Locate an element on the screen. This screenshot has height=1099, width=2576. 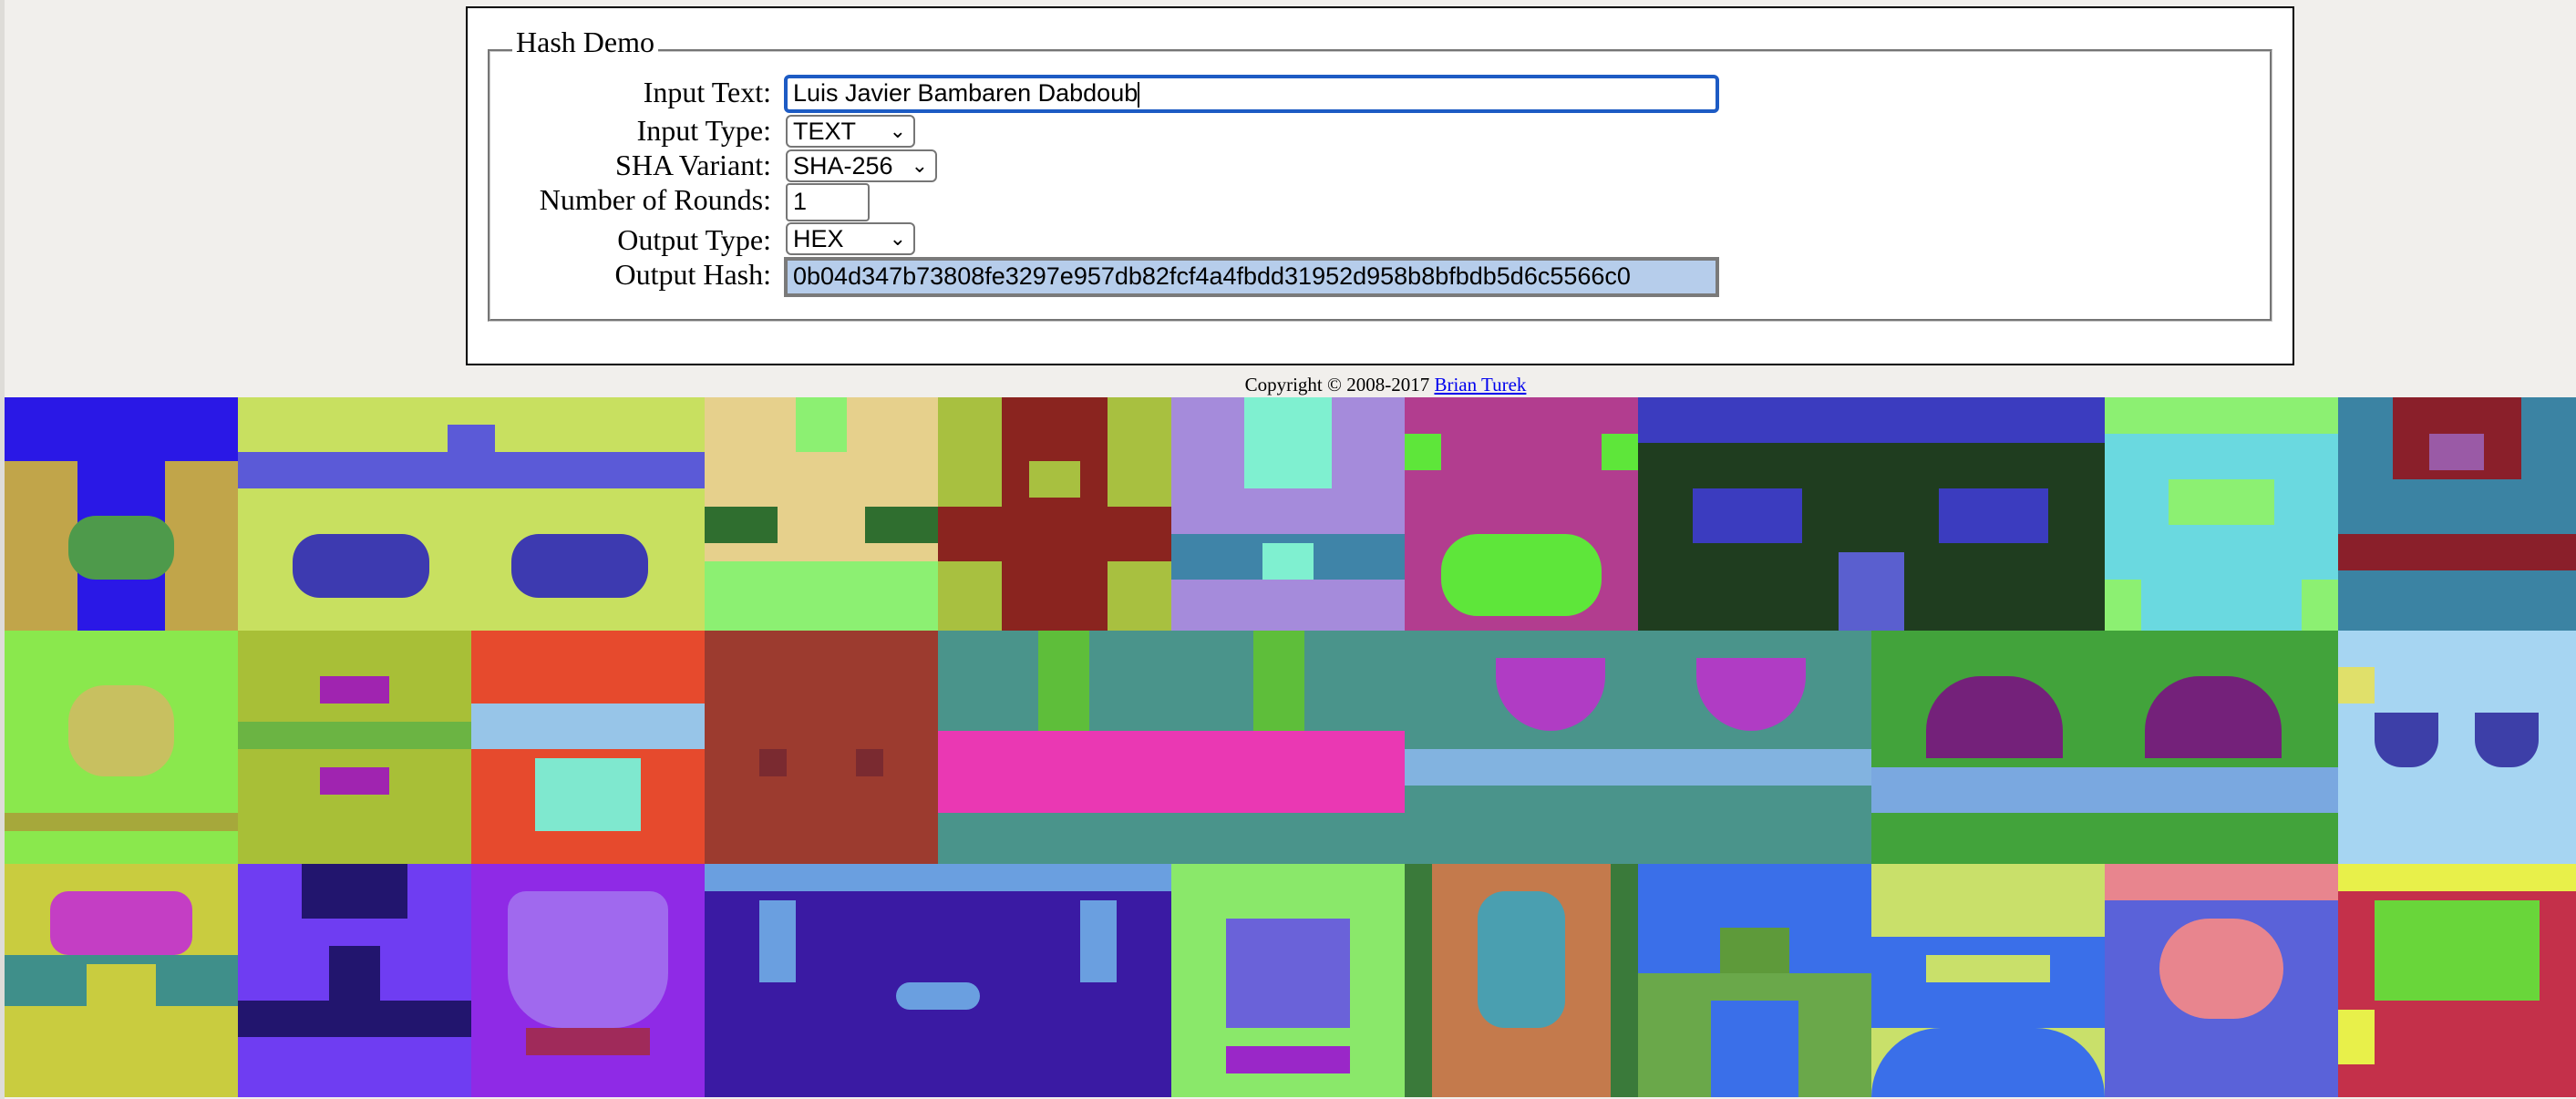
input-type-value: TEXT is located at coordinates (825, 131).